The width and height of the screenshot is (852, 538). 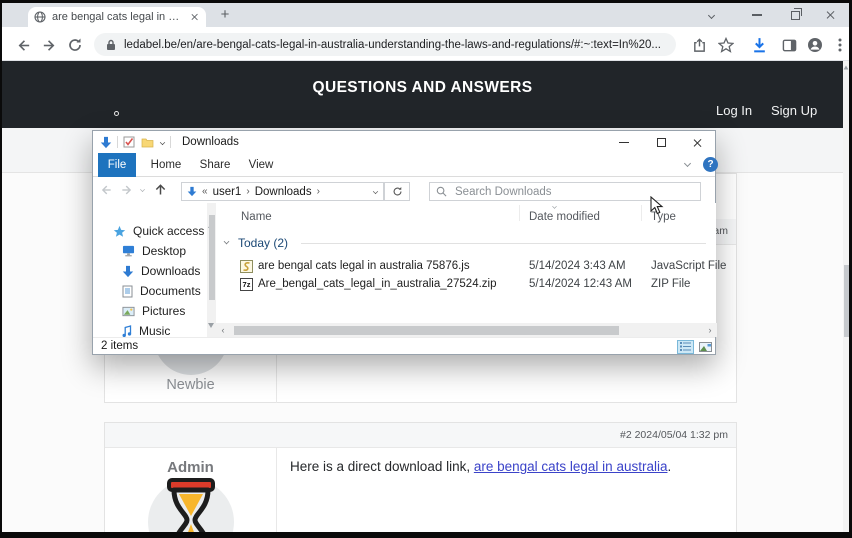 I want to click on sidebar-item-quick-access: Quick access, so click(x=158, y=231).